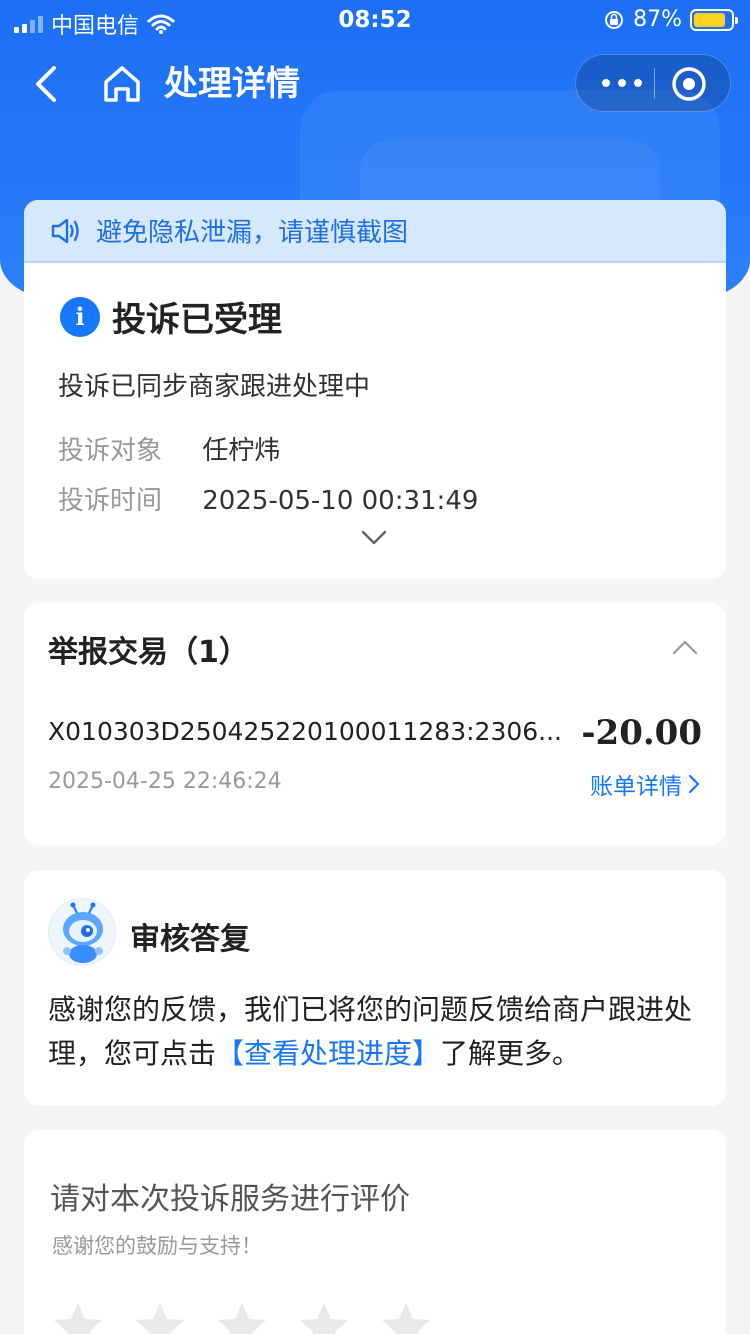  I want to click on assistant-avatar, so click(82, 932).